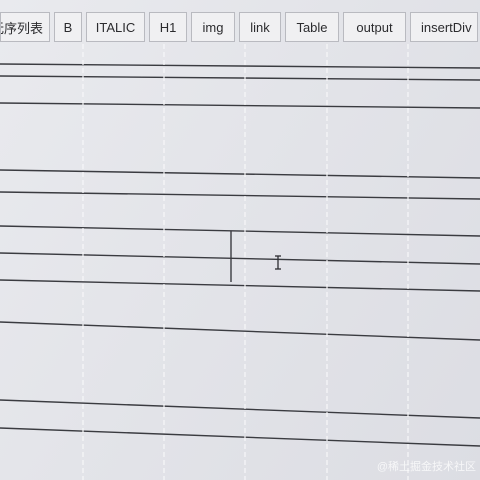 The image size is (480, 480). Describe the element at coordinates (426, 467) in the screenshot. I see `watermark: @稀土掘金技术社区` at that location.